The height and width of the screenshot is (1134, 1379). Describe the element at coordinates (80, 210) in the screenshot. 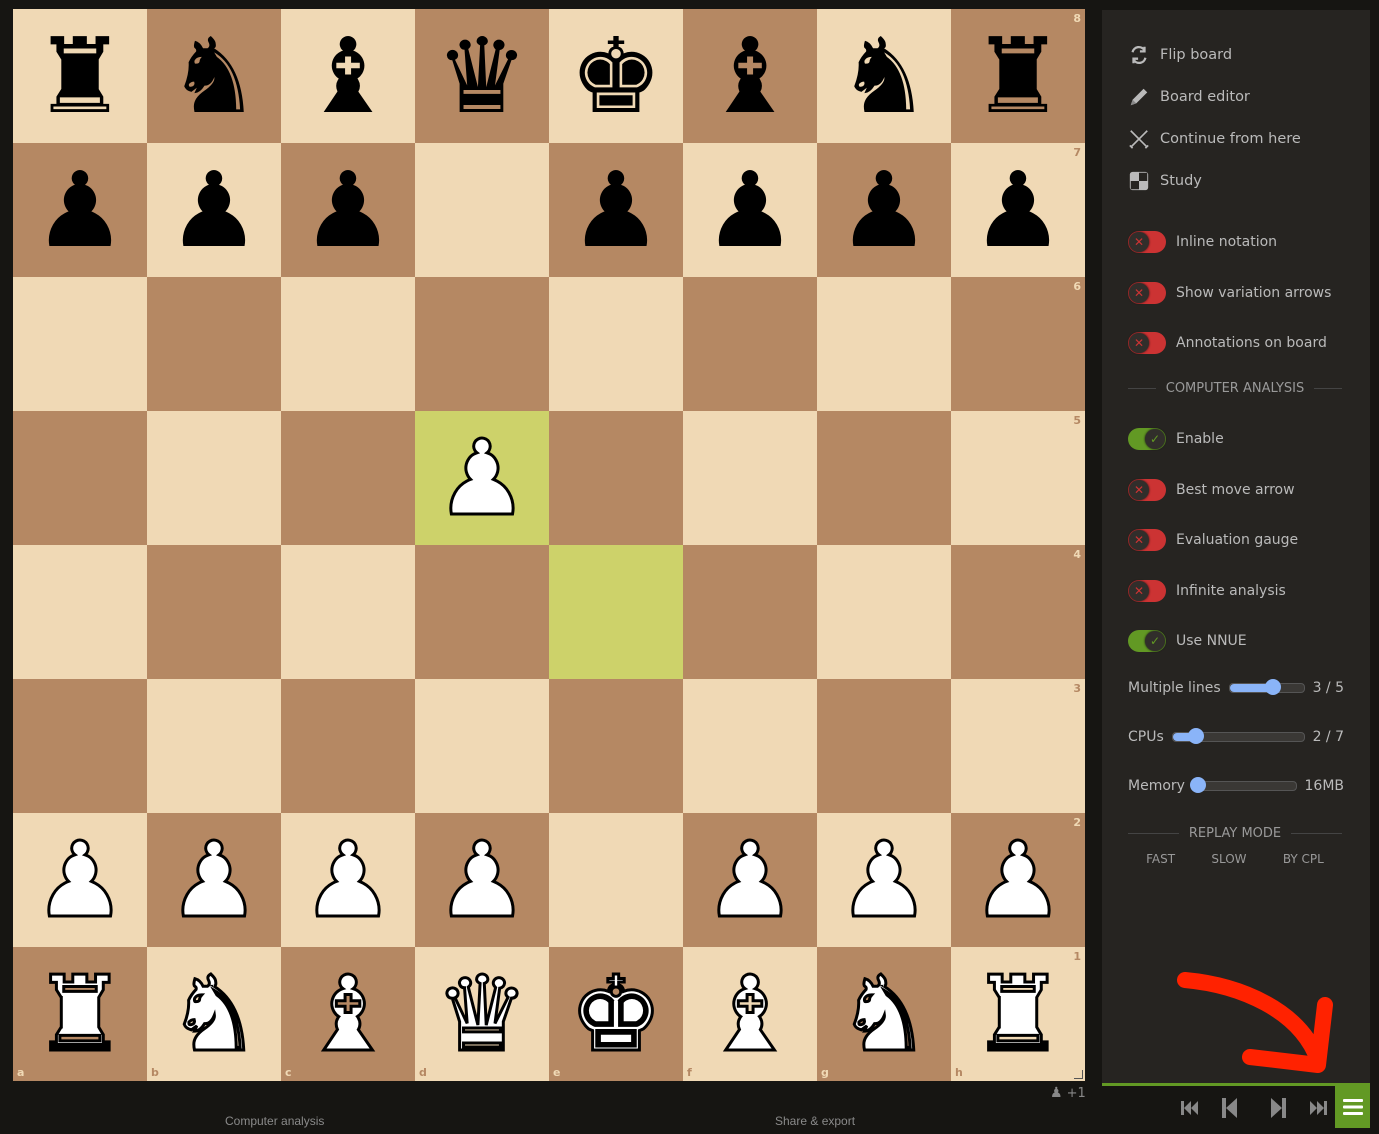

I see `square-a7: ♟` at that location.